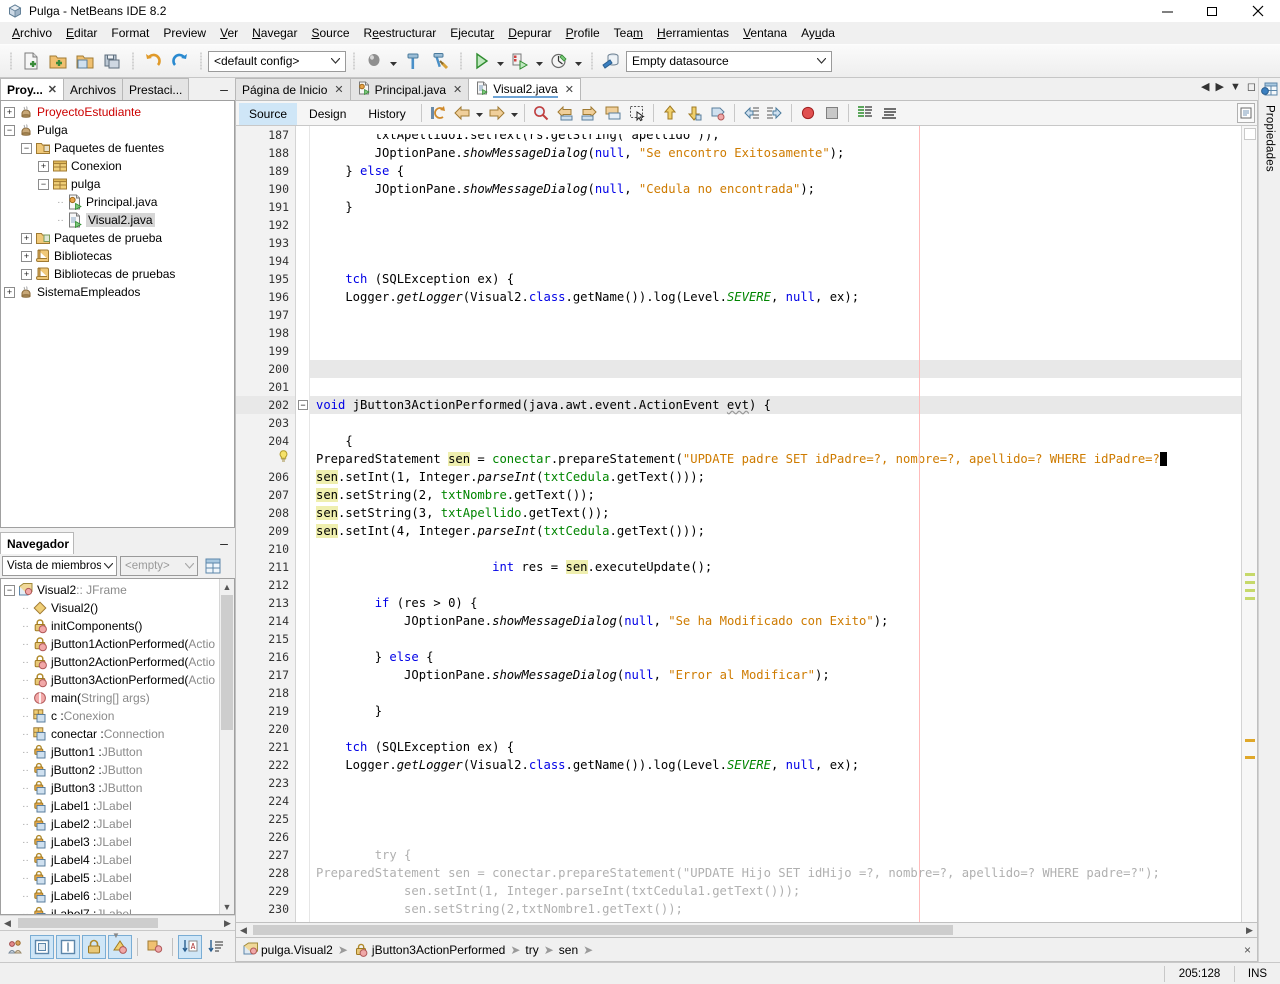  Describe the element at coordinates (514, 113) in the screenshot. I see `forward-dropdown-arrow` at that location.